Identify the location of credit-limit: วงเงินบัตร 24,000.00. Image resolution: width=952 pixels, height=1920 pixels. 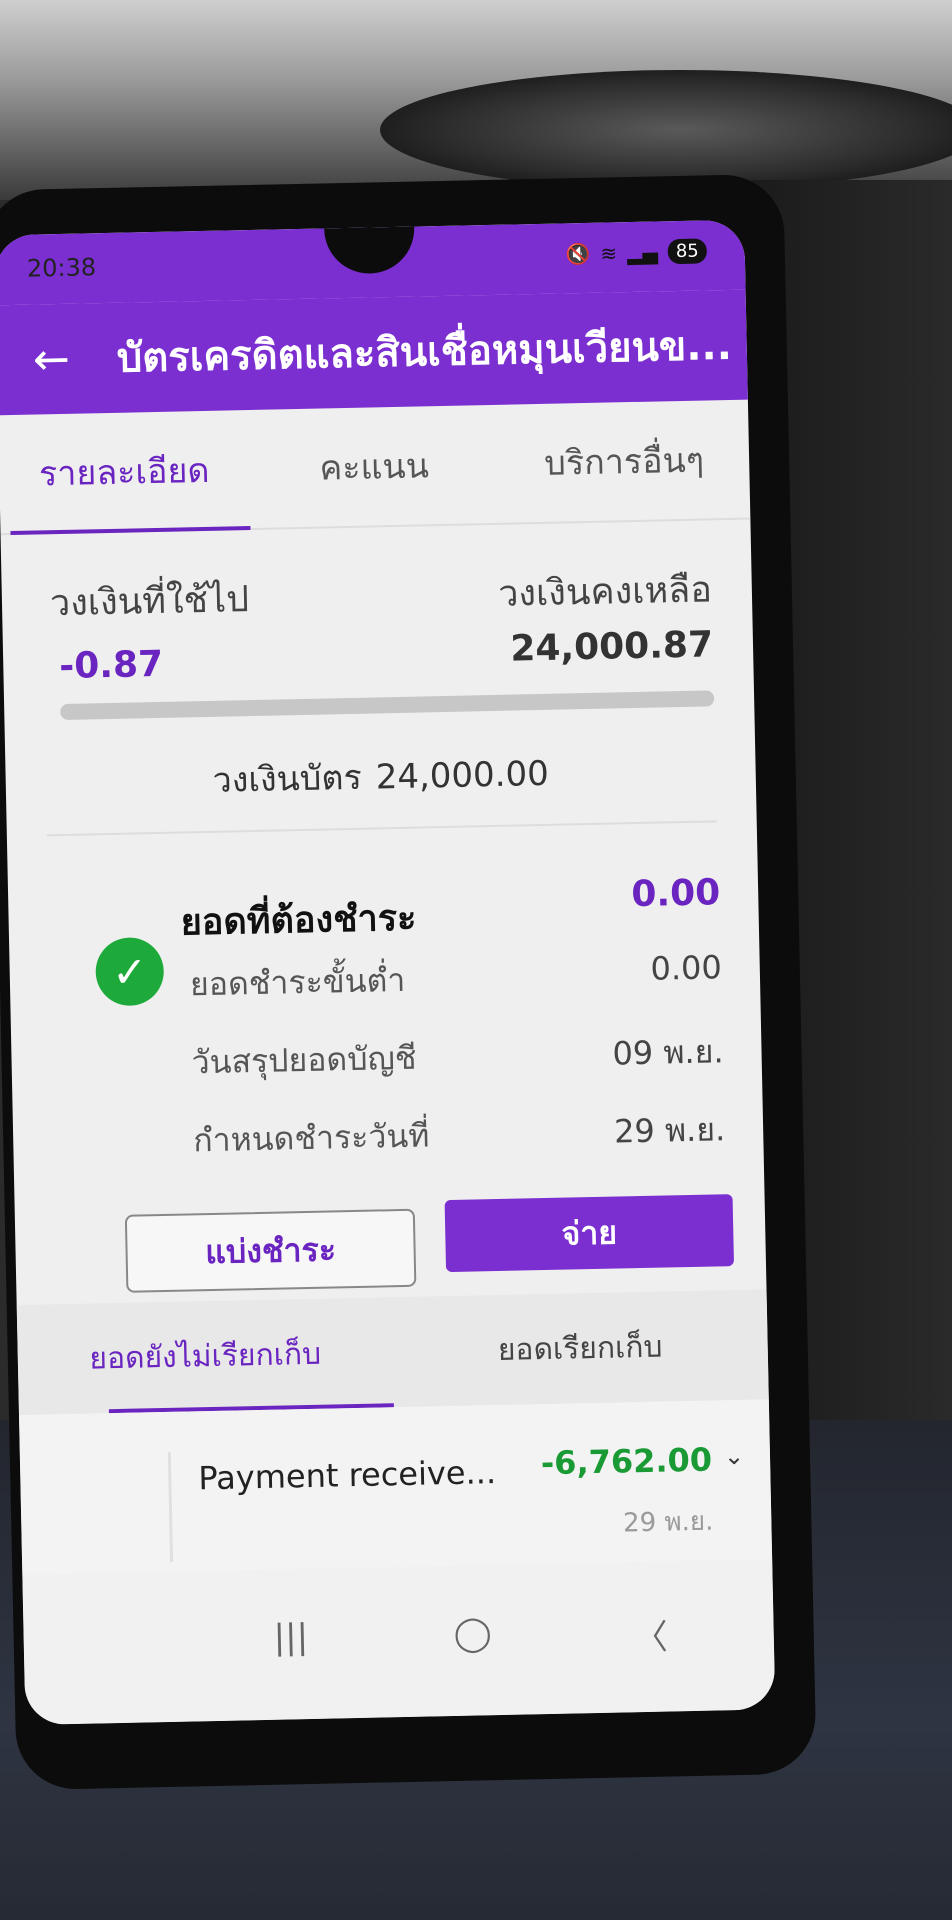
(380, 777).